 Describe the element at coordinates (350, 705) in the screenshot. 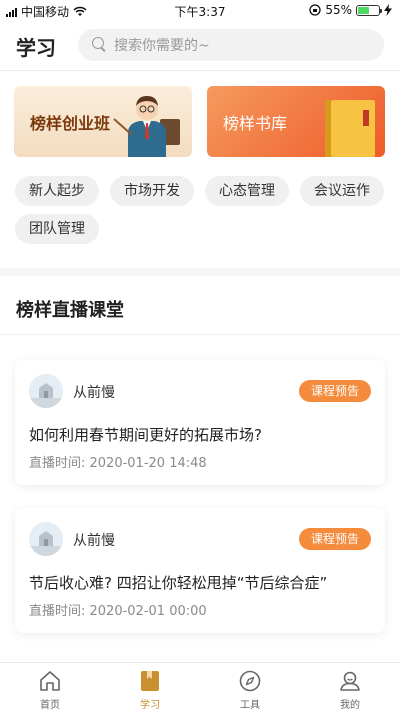

I see `tab-label: 我的` at that location.